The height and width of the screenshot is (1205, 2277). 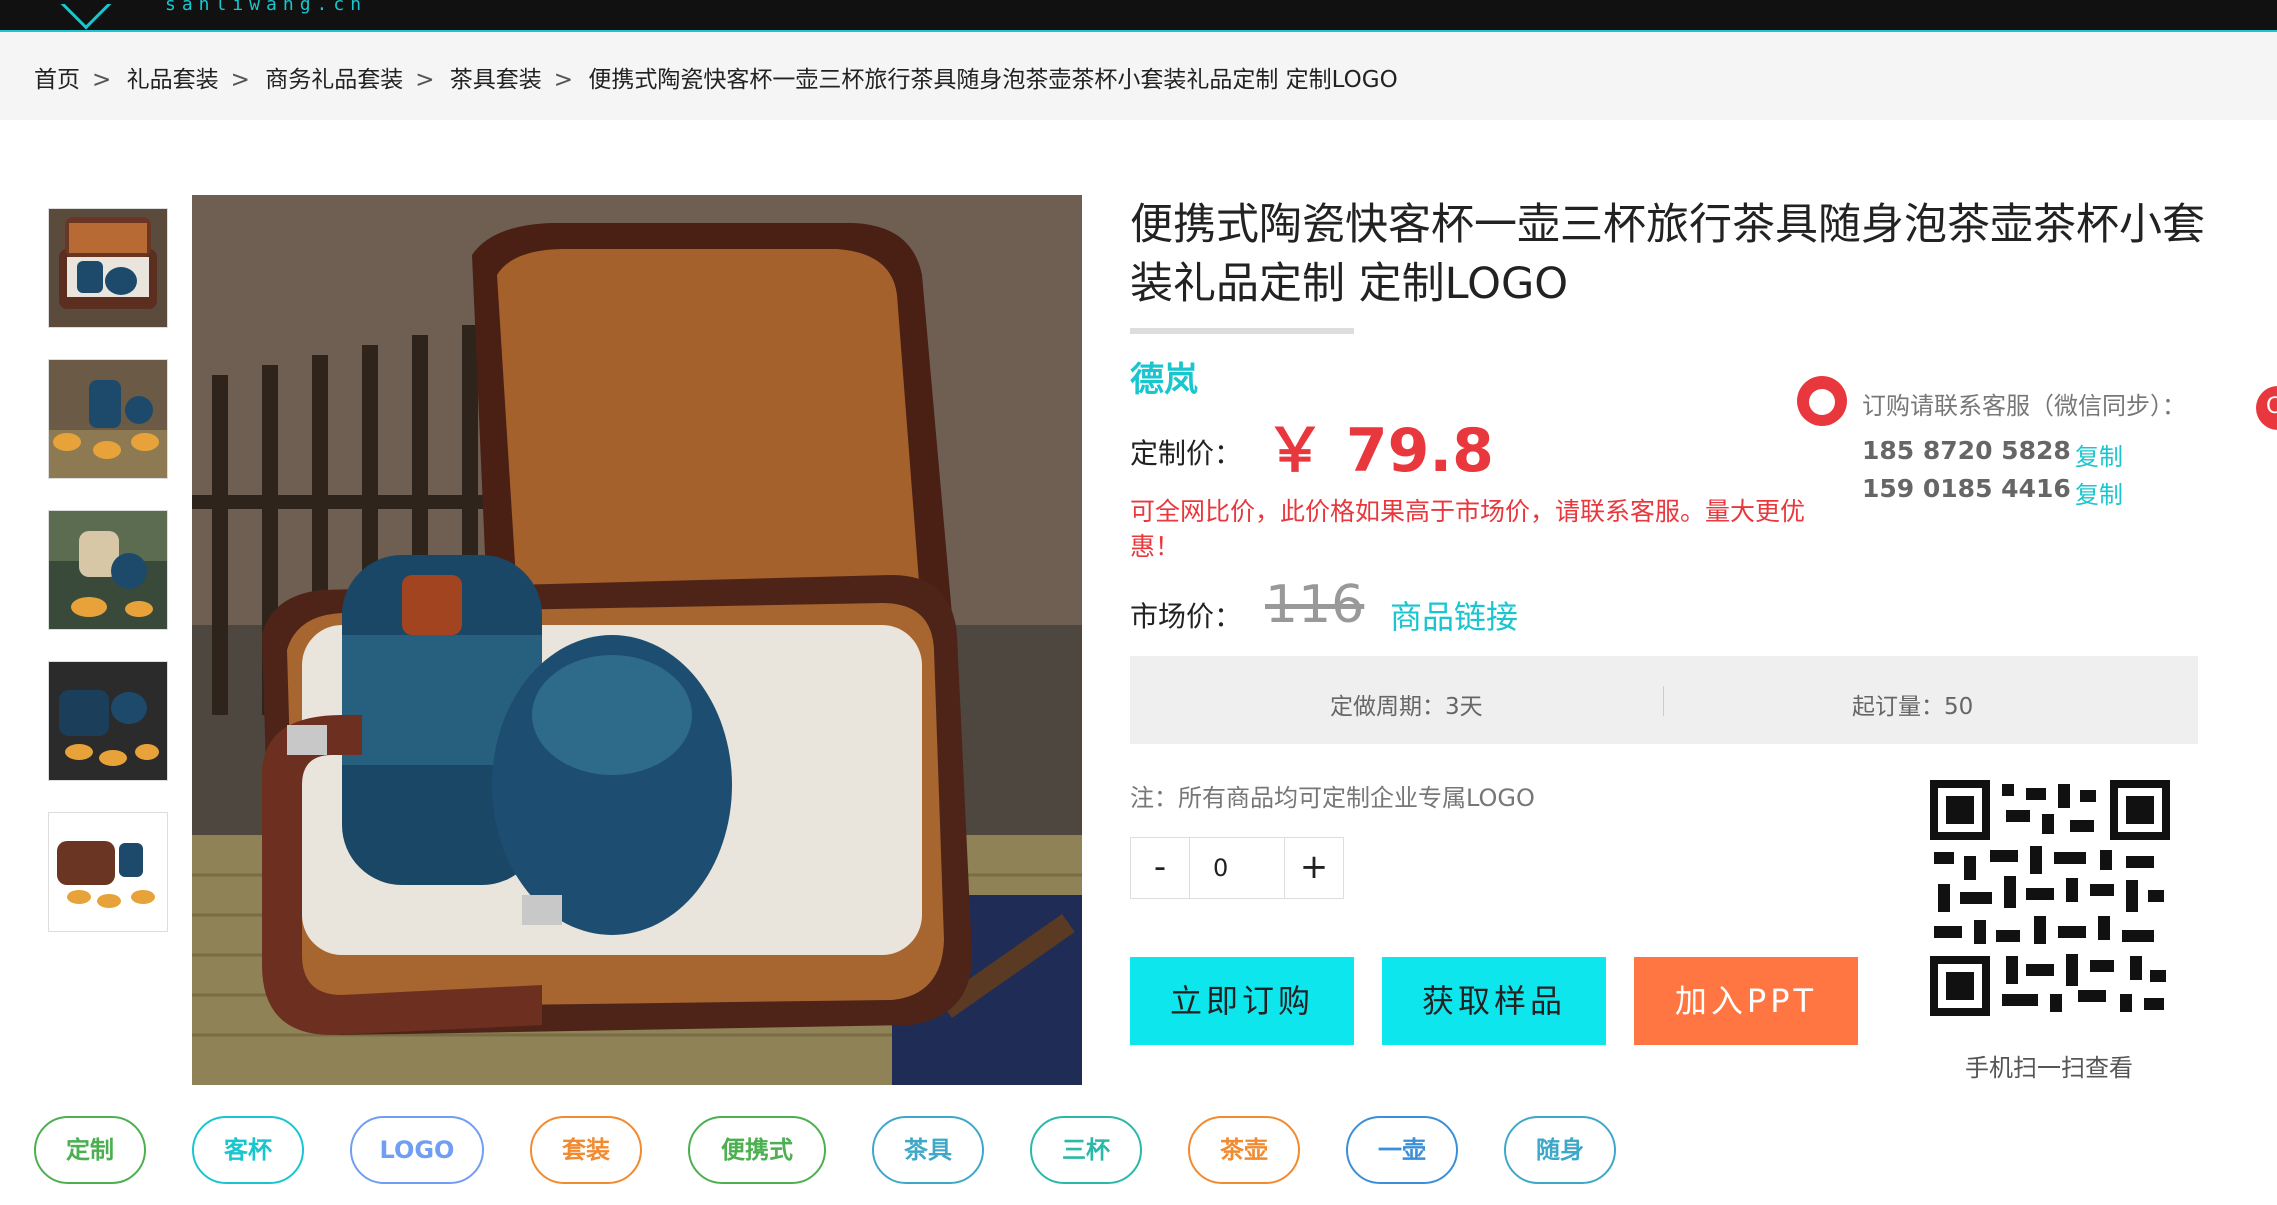 What do you see at coordinates (2099, 454) in the screenshot?
I see `copy-phone-1-button: 复制` at bounding box center [2099, 454].